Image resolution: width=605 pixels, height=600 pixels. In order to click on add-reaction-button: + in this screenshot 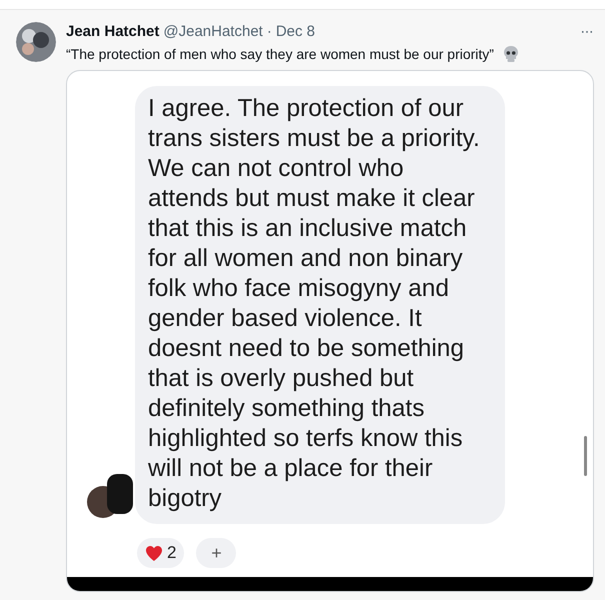, I will do `click(216, 553)`.